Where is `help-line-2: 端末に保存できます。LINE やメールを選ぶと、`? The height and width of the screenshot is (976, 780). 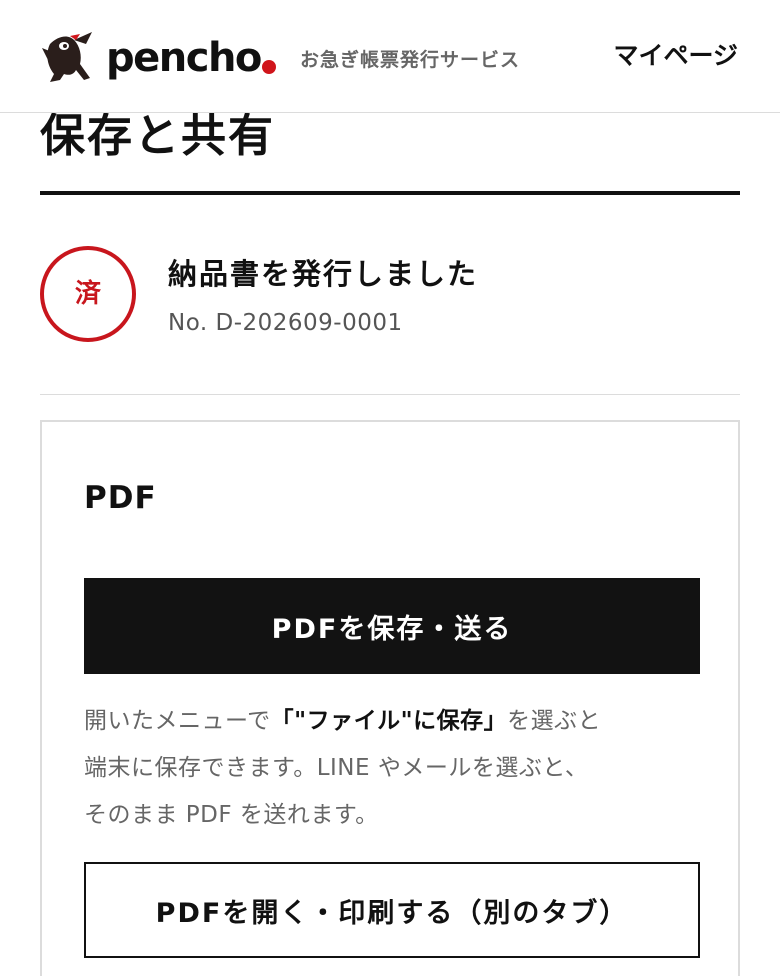 help-line-2: 端末に保存できます。LINE やメールを選ぶと、 is located at coordinates (336, 768).